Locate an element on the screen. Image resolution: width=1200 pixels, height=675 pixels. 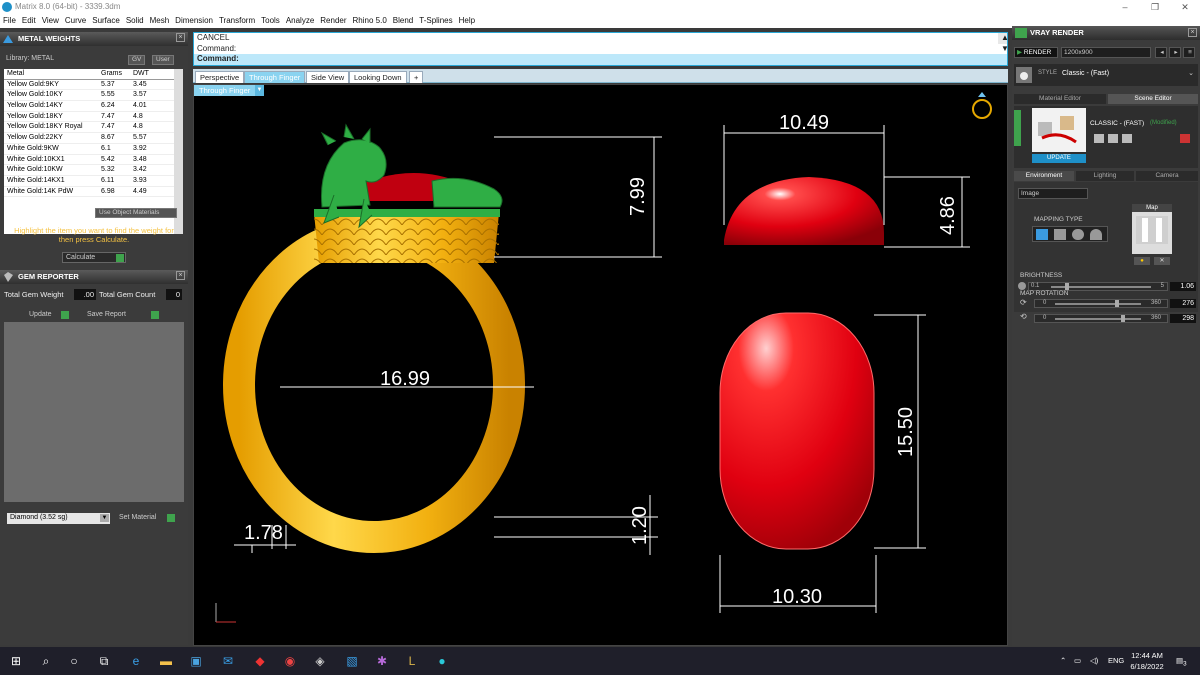
menu-transform: Transform is located at coordinates (237, 21).